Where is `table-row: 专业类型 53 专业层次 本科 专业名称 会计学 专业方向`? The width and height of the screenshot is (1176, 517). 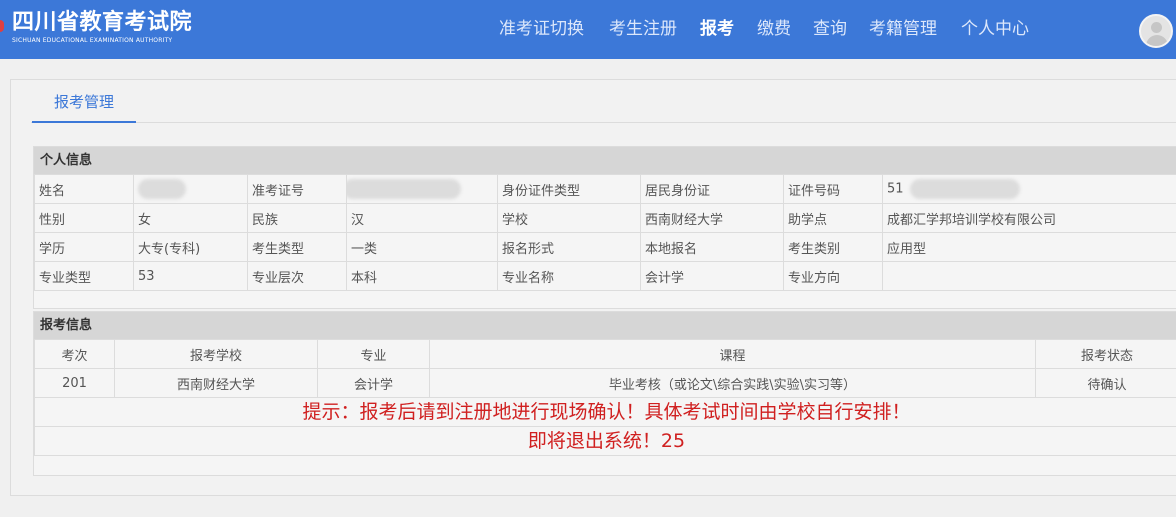 table-row: 专业类型 53 专业层次 本科 专业名称 会计学 专业方向 is located at coordinates (605, 276).